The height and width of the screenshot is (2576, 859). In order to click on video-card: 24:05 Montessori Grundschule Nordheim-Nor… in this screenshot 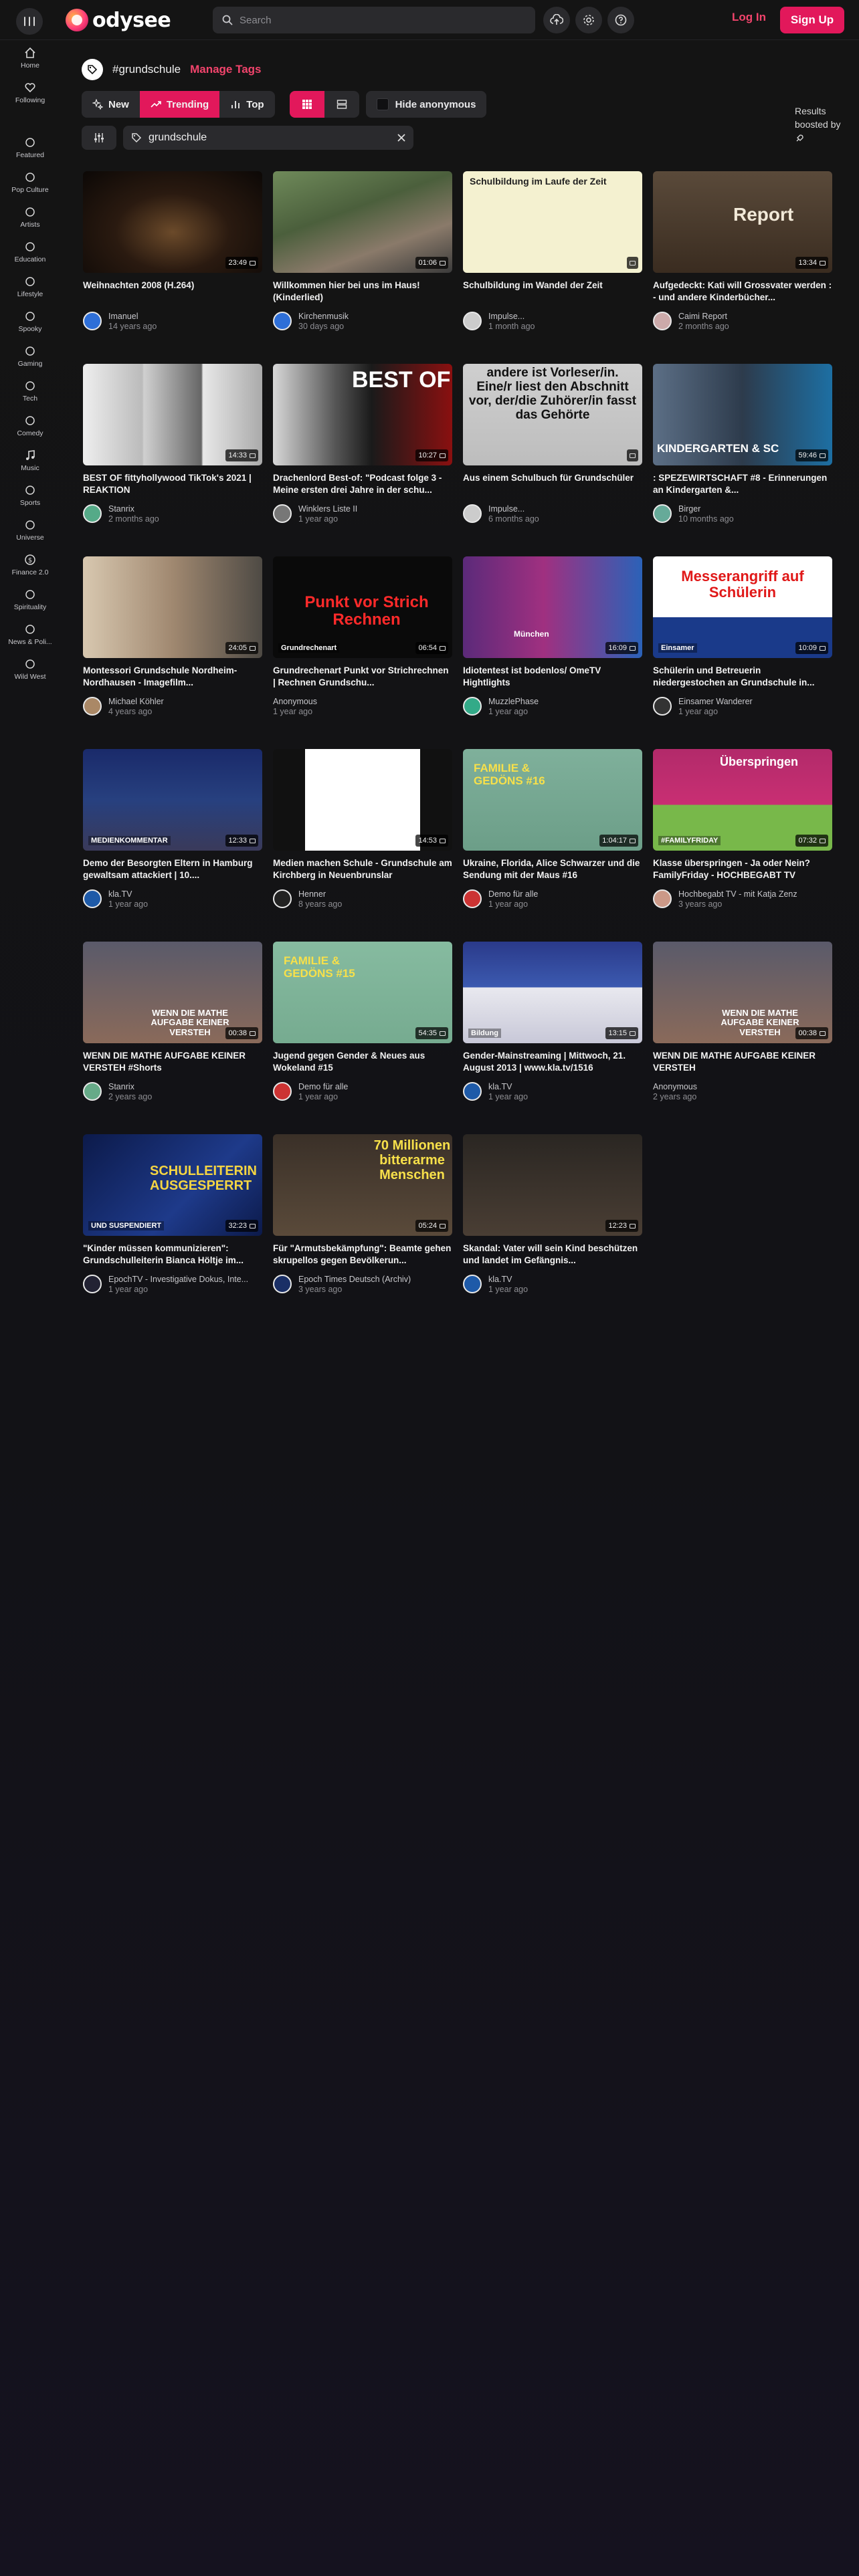, I will do `click(172, 636)`.